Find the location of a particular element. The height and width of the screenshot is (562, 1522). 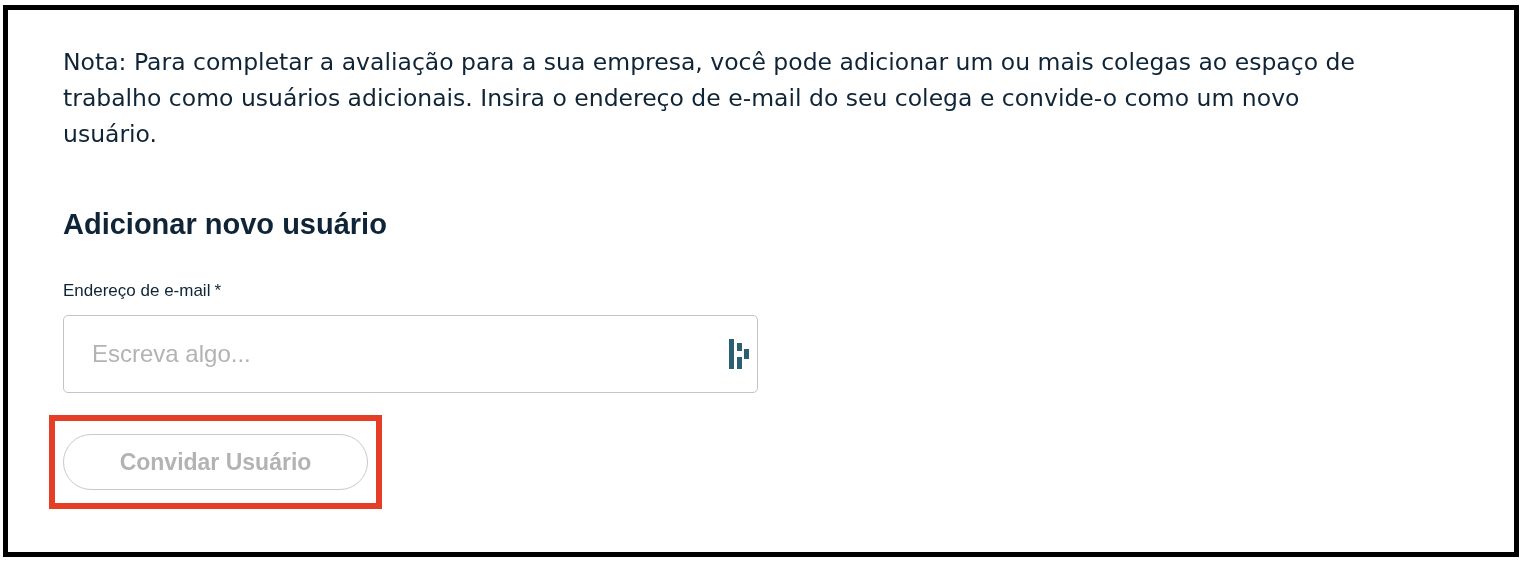

password-manager-icon is located at coordinates (739, 354).